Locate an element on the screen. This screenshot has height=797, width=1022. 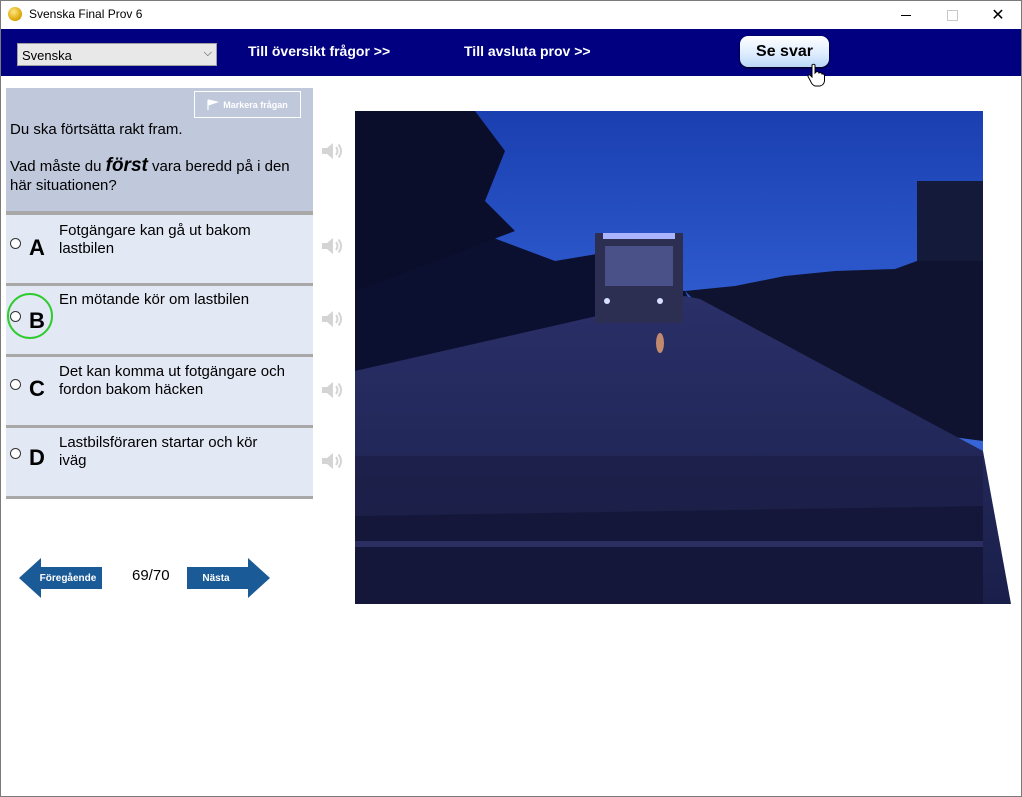
answer-d-text: Lastbilsföraren startar och kör iväg is located at coordinates (158, 451).